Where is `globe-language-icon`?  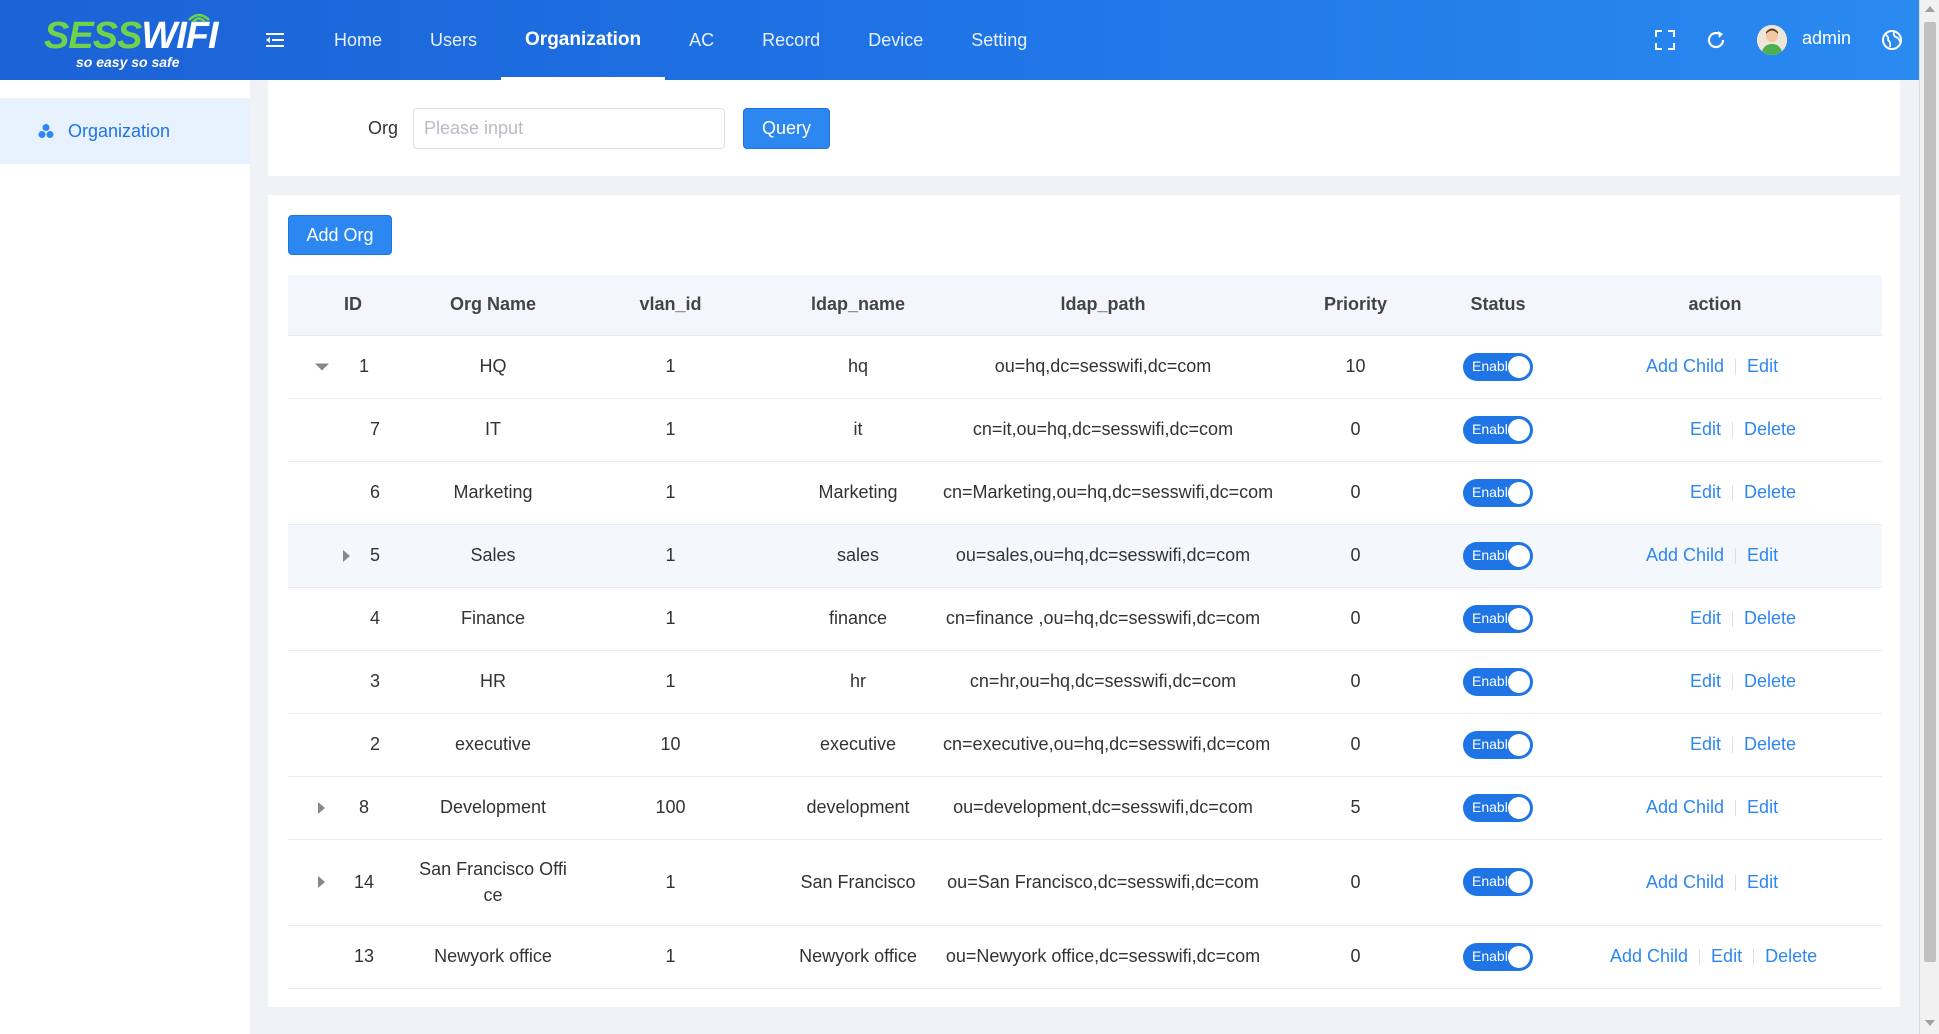 globe-language-icon is located at coordinates (1892, 40).